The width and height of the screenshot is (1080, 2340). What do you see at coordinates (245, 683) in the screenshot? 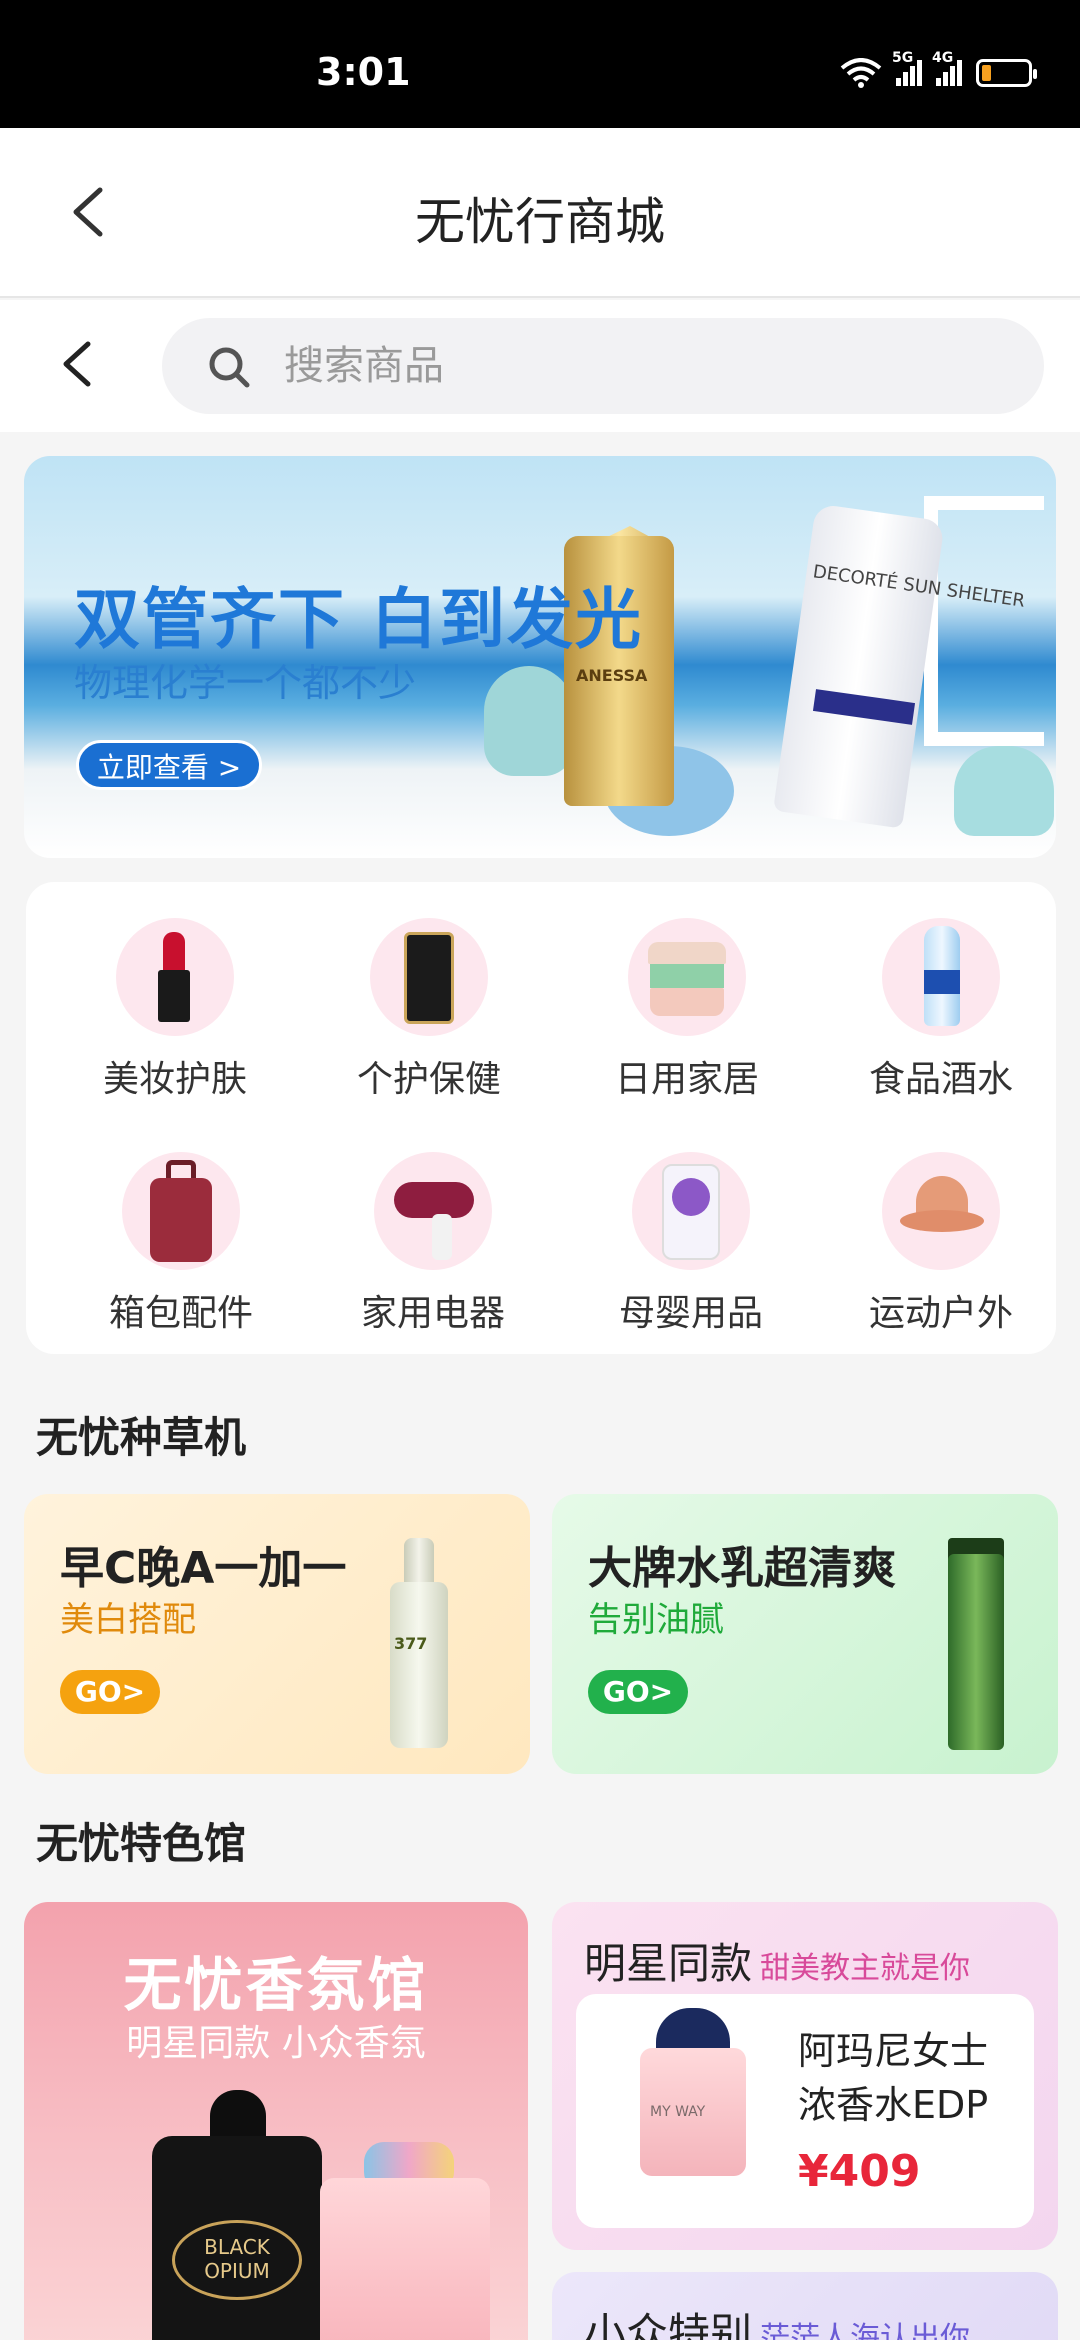
I see `banner-subtitle: 物理化学一个都不少` at bounding box center [245, 683].